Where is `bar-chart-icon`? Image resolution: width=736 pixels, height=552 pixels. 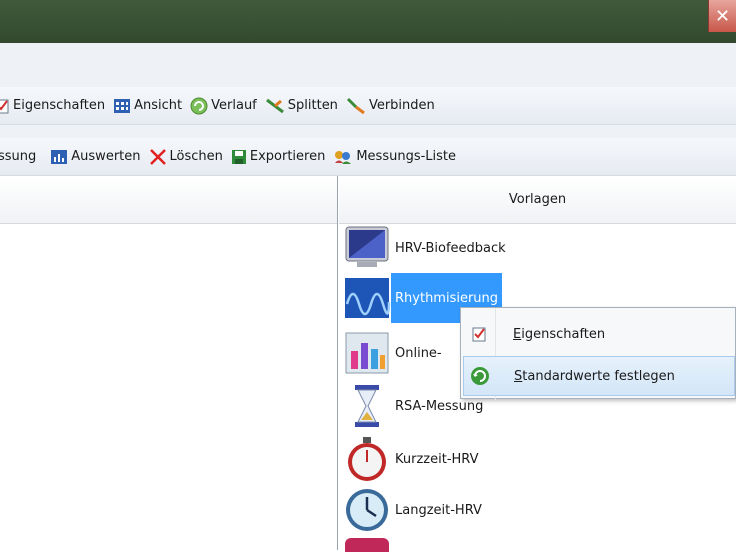
bar-chart-icon is located at coordinates (367, 353).